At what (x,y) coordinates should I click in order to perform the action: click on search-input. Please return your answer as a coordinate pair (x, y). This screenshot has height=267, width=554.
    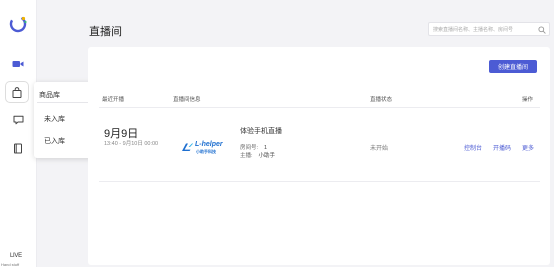
    Looking at the image, I should click on (485, 29).